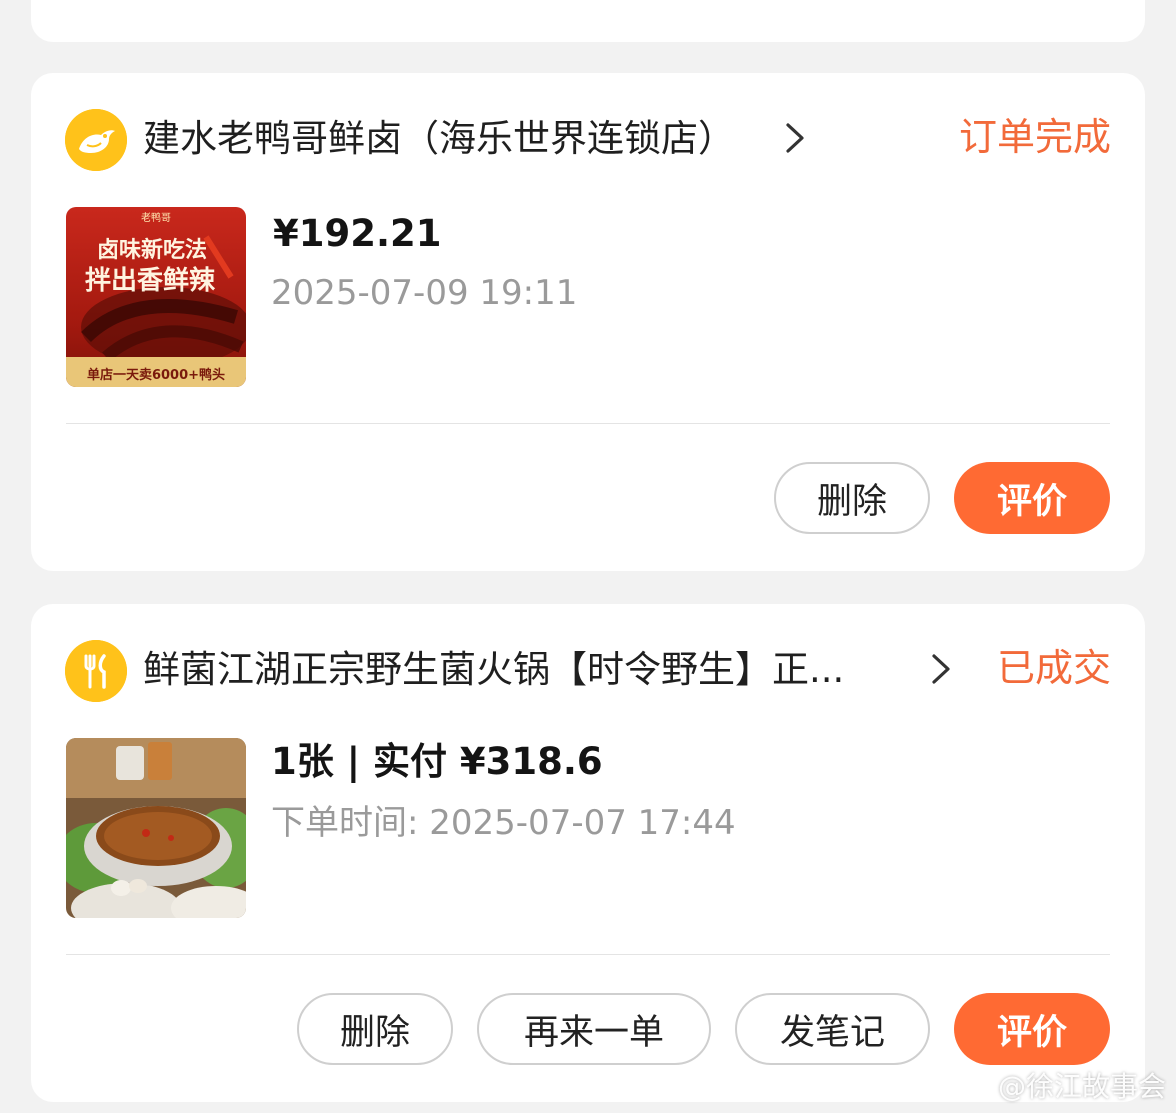 This screenshot has width=1176, height=1113. Describe the element at coordinates (152, 250) in the screenshot. I see `thumb-line1: 卤味新吃法` at that location.